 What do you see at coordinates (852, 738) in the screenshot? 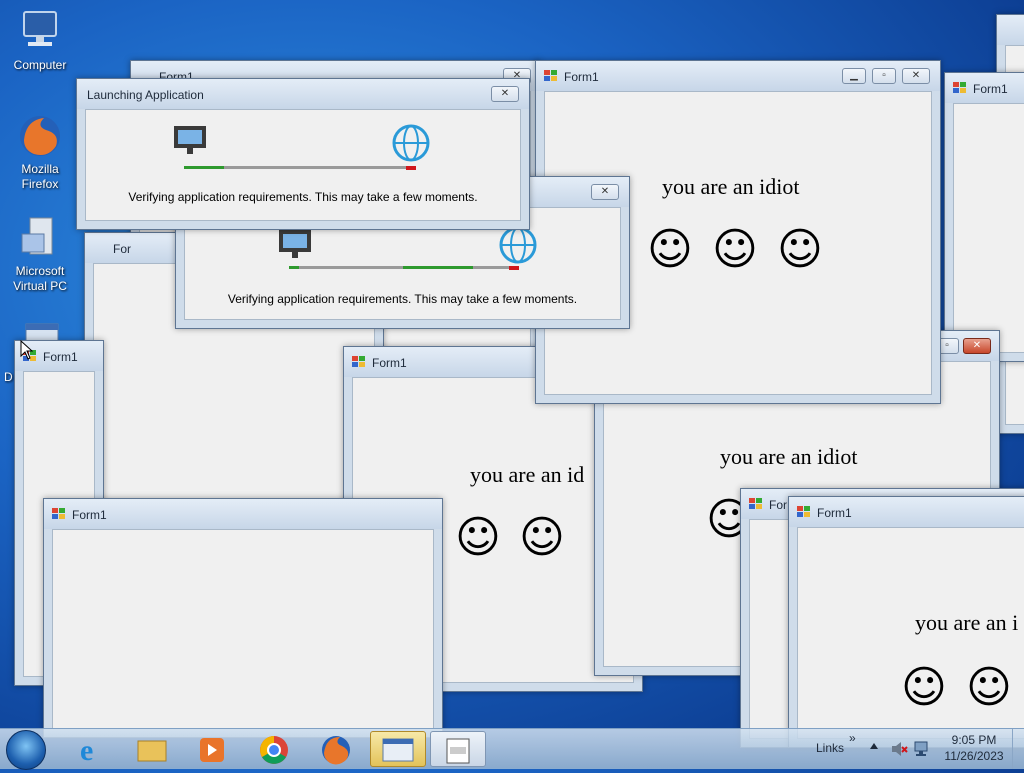
I see `links-chevron-icon: »` at bounding box center [852, 738].